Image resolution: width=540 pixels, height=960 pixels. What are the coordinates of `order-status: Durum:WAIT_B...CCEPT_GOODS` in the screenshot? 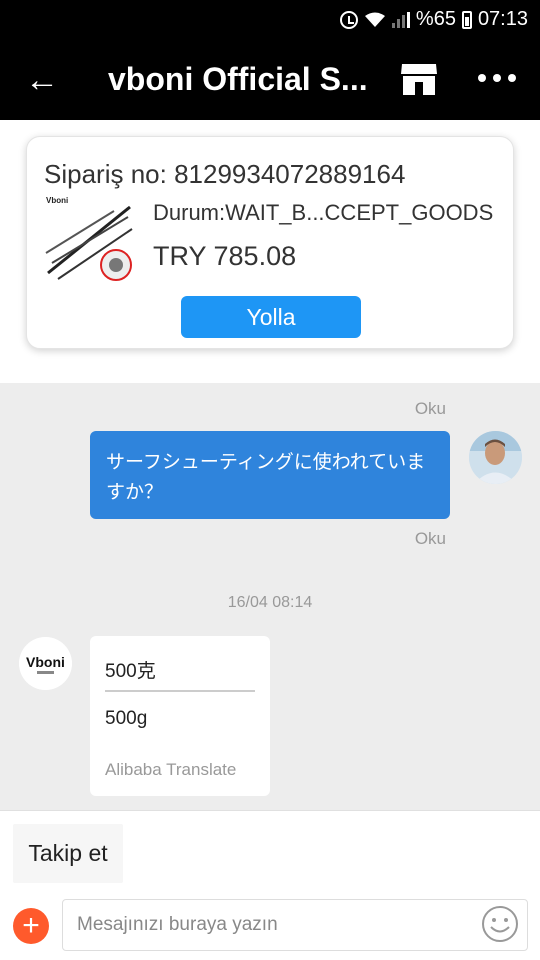 It's located at (323, 212).